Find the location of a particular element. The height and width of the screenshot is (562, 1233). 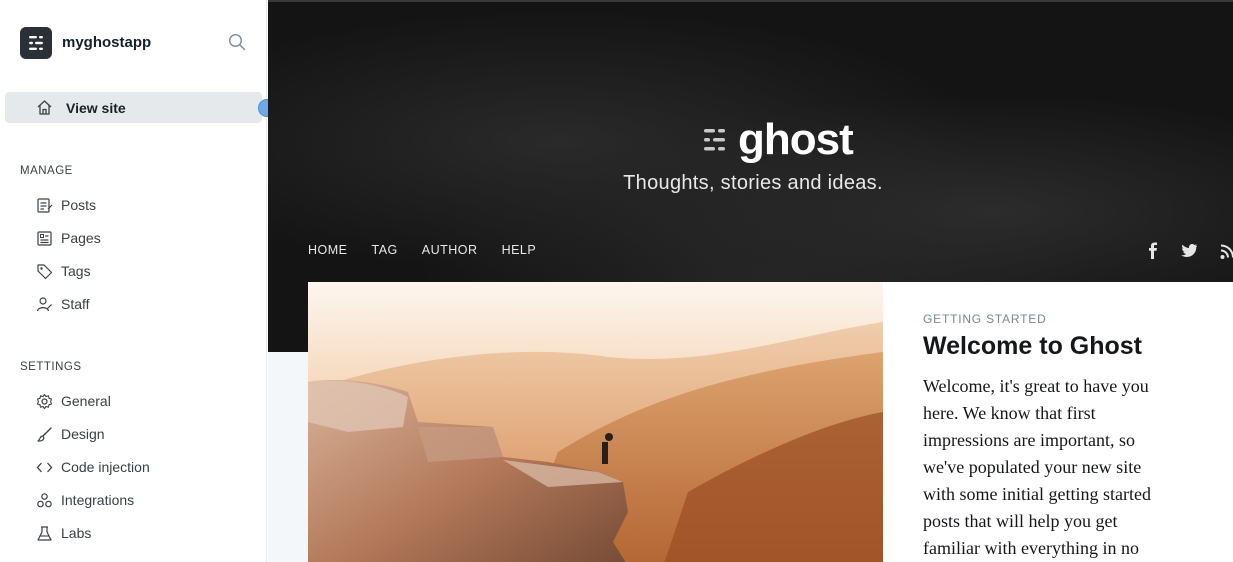

site-nav-help: HELP is located at coordinates (519, 250).